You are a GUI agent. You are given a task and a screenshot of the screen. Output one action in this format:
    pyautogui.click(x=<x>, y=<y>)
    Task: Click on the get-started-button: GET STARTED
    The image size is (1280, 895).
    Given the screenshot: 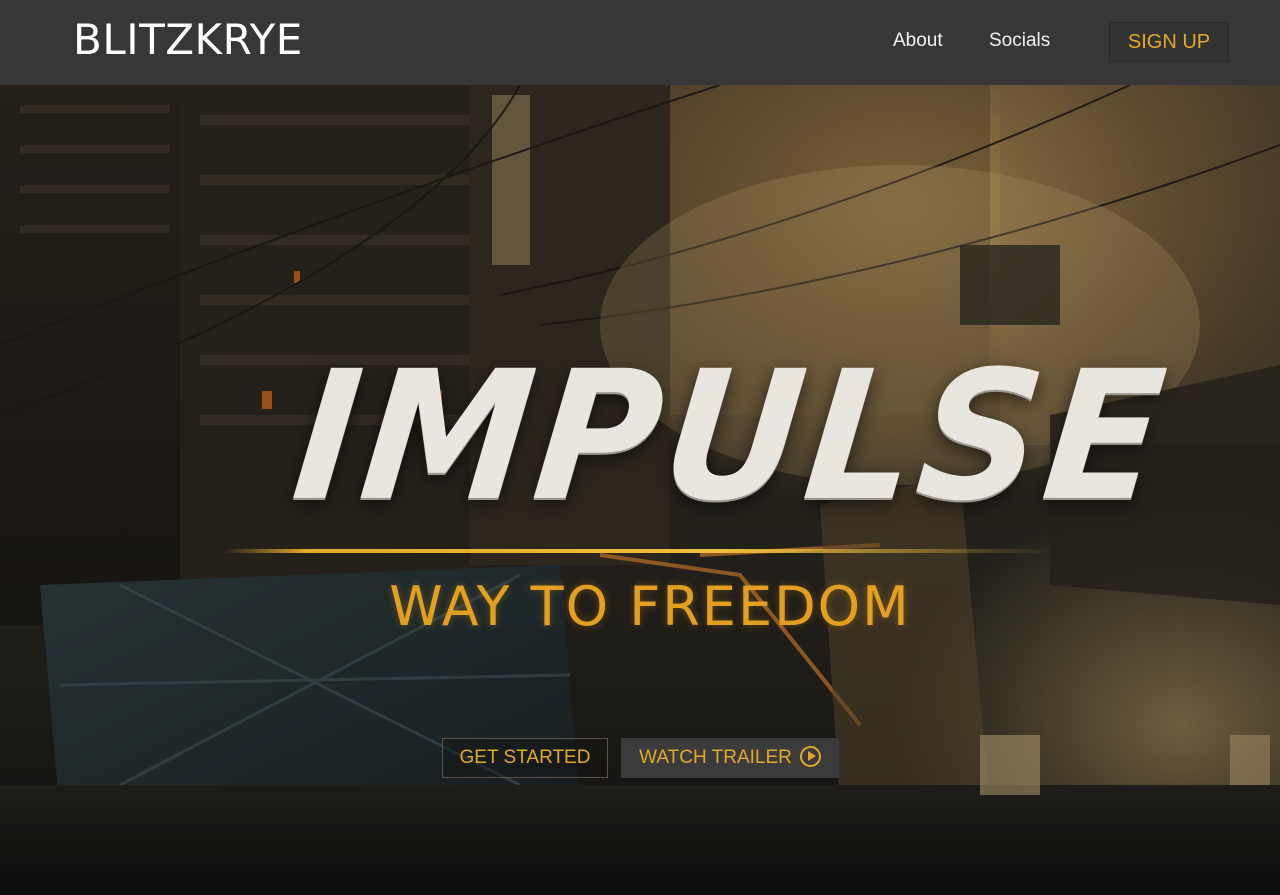 What is the action you would take?
    pyautogui.click(x=525, y=758)
    